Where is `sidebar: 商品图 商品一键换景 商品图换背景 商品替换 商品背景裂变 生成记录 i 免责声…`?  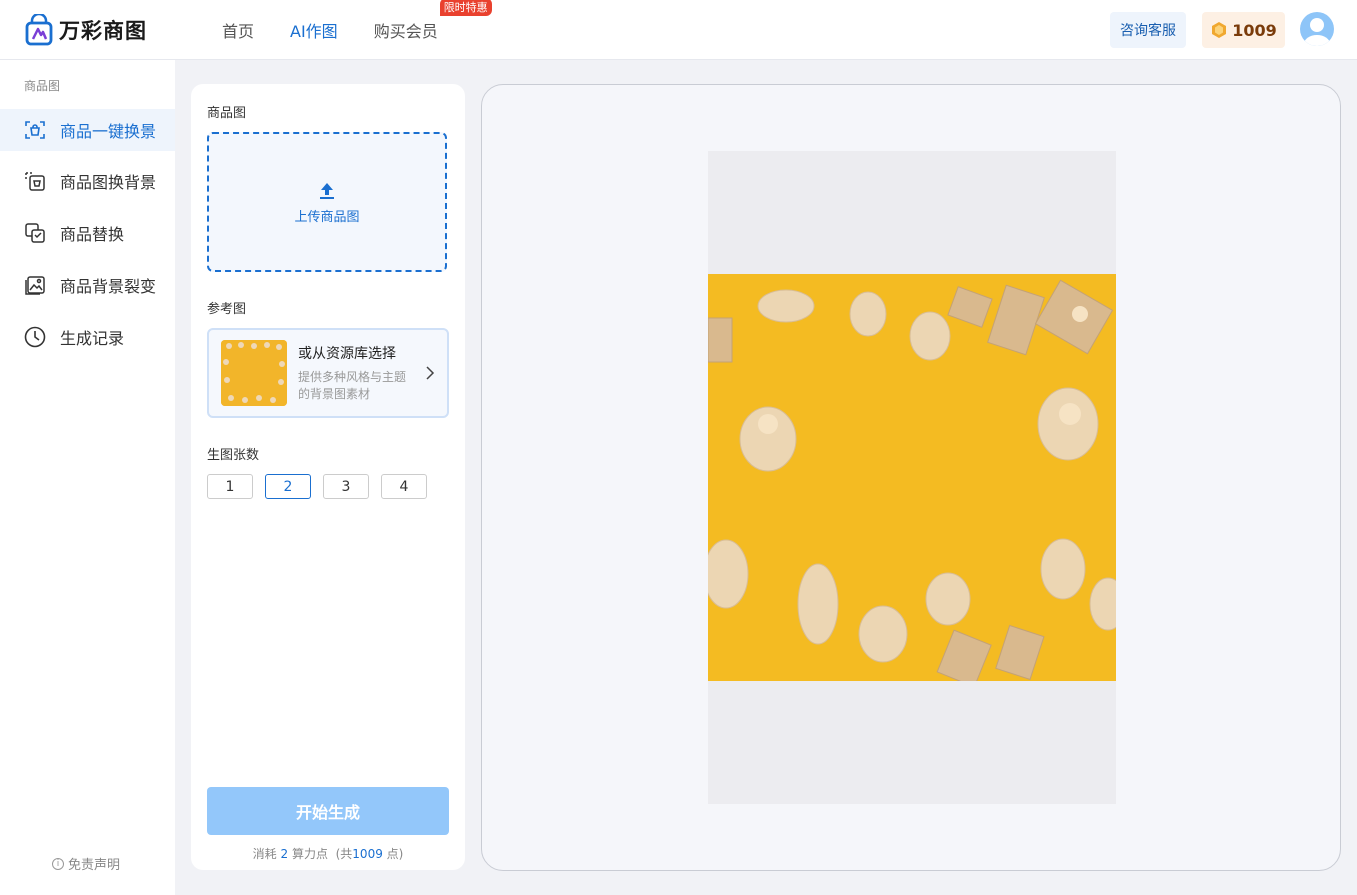
sidebar: 商品图 商品一键换景 商品图换背景 商品替换 商品背景裂变 生成记录 i 免责声… is located at coordinates (87, 477).